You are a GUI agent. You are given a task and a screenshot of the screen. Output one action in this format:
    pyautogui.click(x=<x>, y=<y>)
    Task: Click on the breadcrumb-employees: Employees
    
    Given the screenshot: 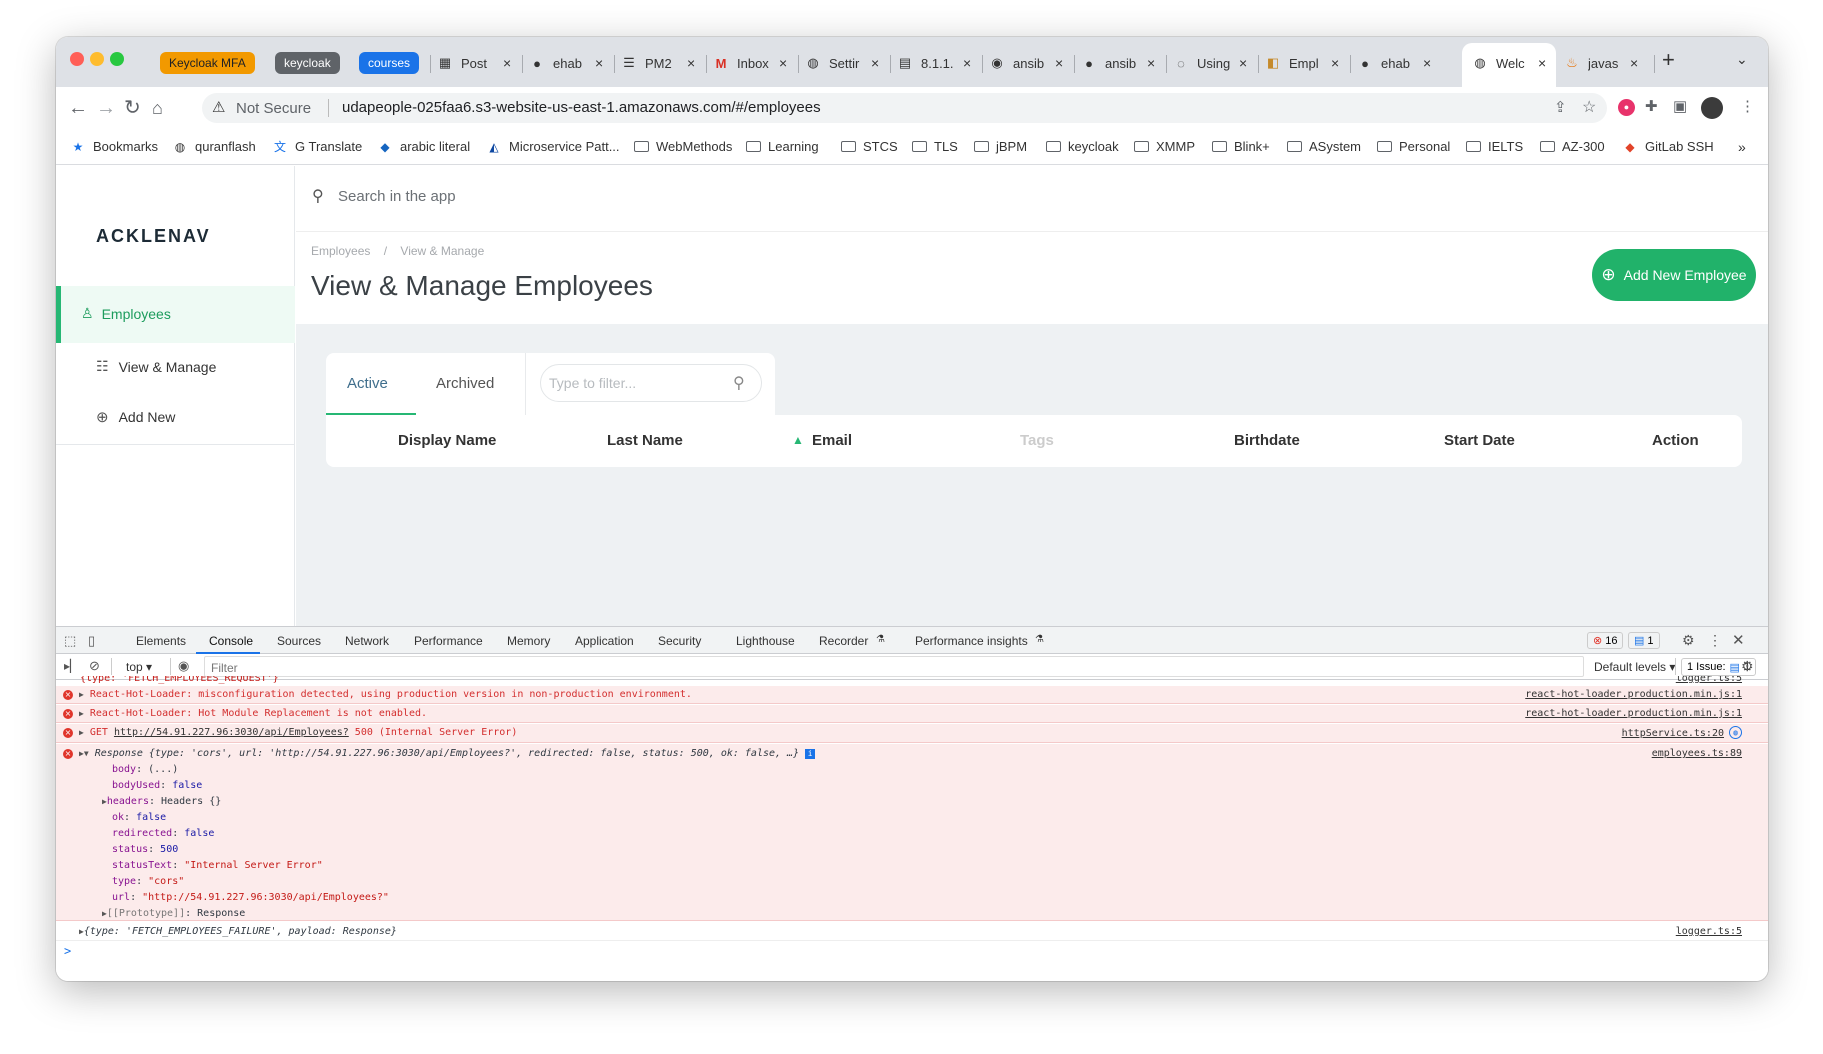 What is the action you would take?
    pyautogui.click(x=340, y=251)
    